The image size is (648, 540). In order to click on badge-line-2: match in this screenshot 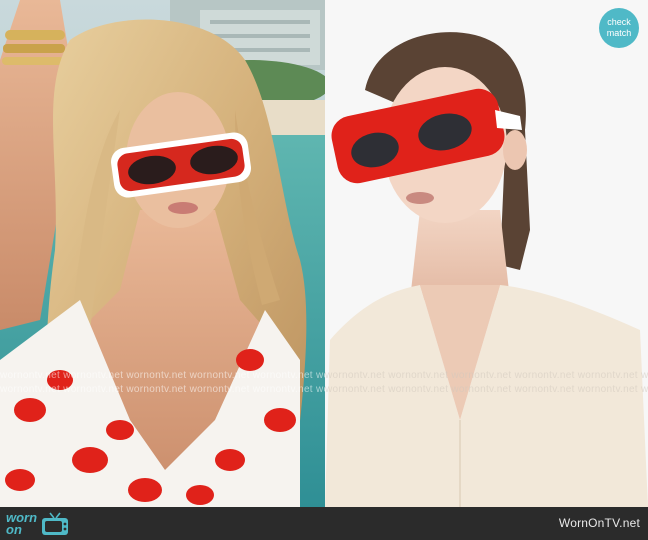, I will do `click(619, 33)`.